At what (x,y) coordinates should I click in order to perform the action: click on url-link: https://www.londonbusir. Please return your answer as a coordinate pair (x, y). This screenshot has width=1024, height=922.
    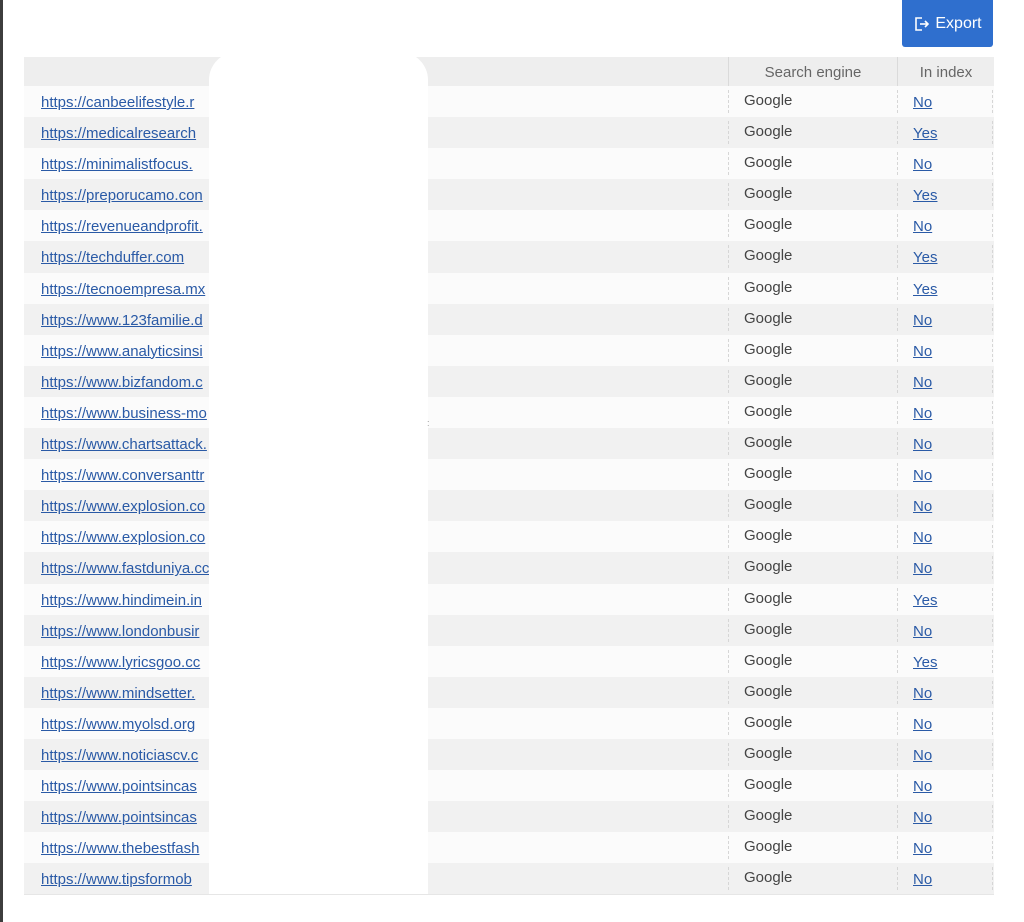
    Looking at the image, I should click on (136, 630).